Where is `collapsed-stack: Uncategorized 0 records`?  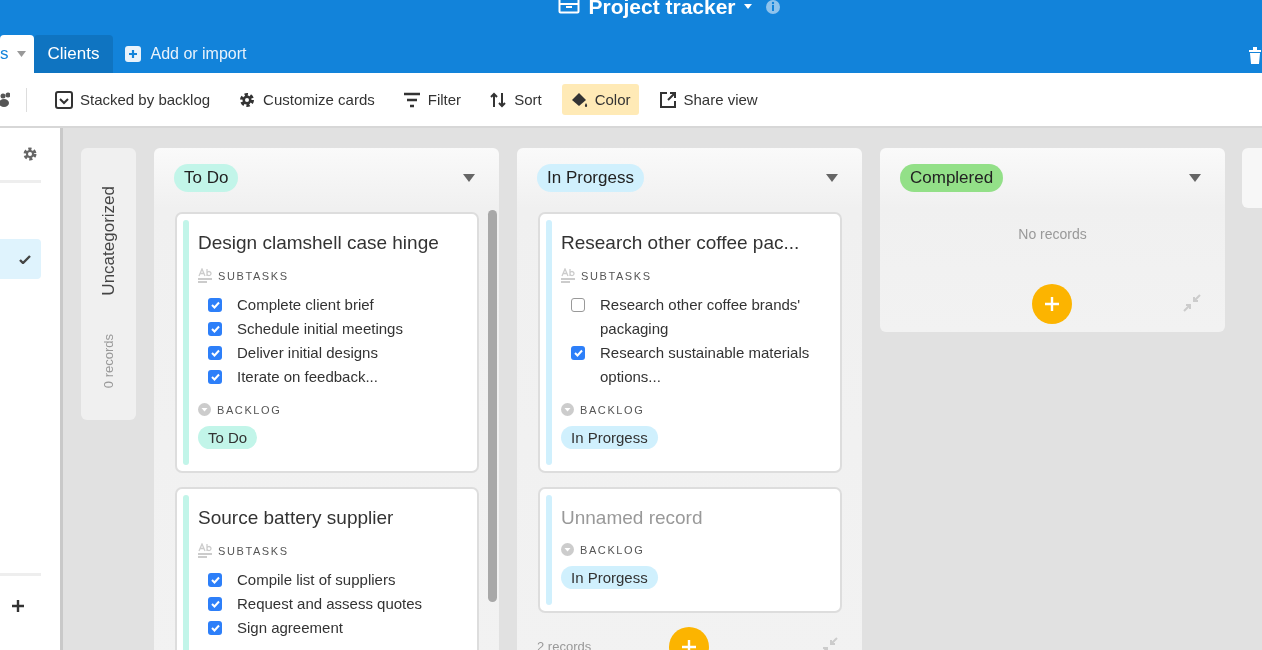 collapsed-stack: Uncategorized 0 records is located at coordinates (108, 284).